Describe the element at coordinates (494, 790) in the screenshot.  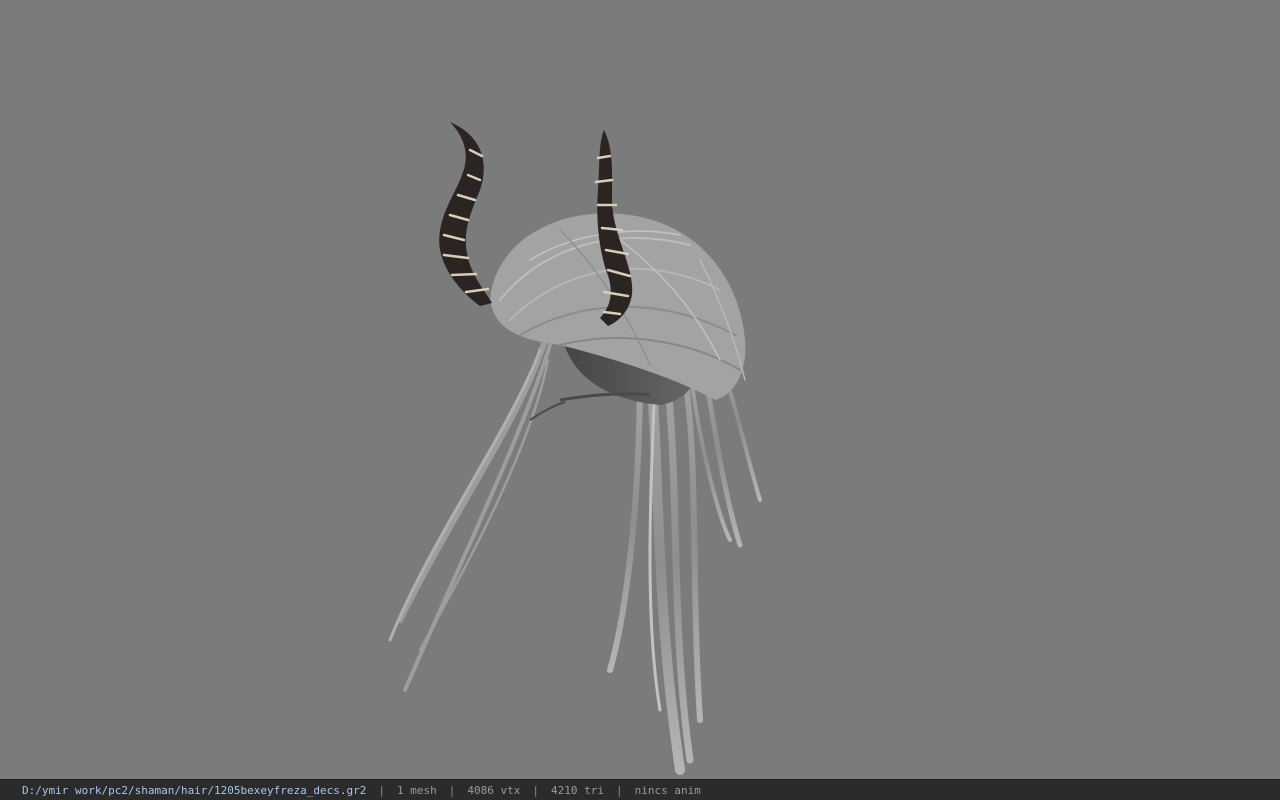
I see `vertex-count: 4086 vtx` at that location.